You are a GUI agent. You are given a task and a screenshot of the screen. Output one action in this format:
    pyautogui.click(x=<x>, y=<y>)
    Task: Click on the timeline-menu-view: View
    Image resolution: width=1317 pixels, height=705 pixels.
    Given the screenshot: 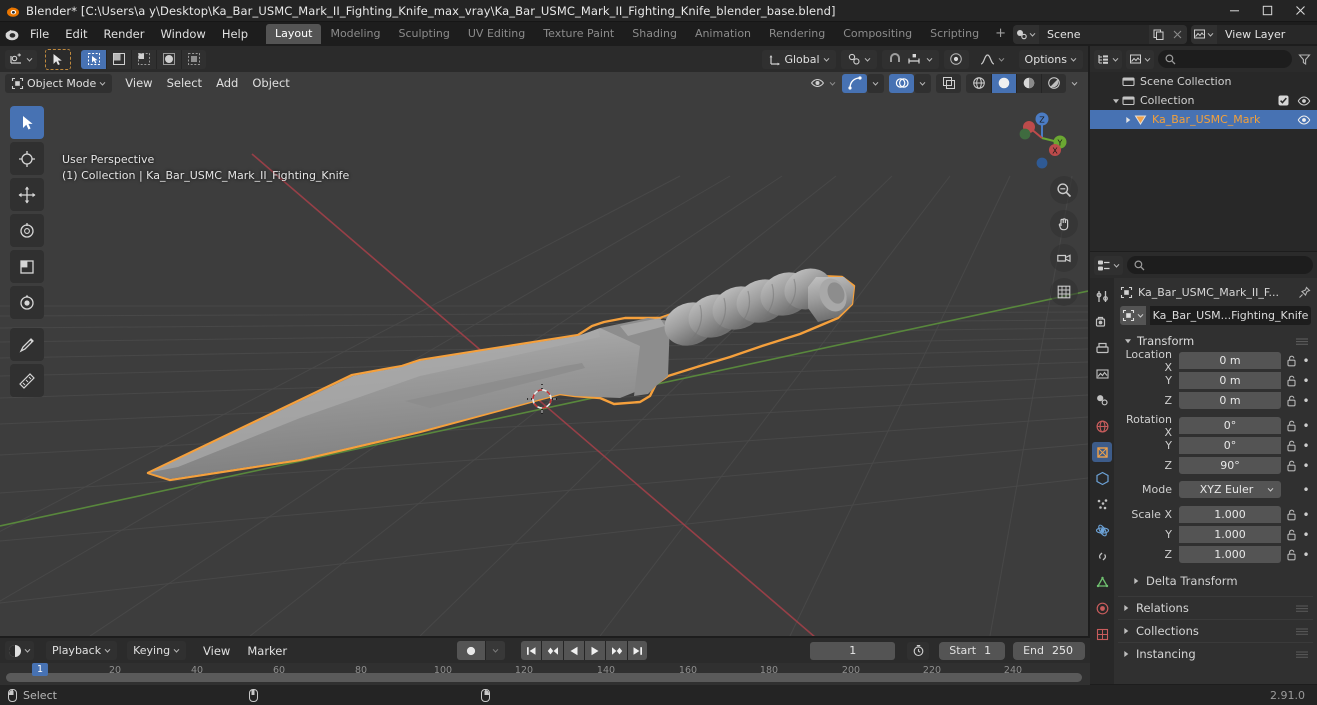 What is the action you would take?
    pyautogui.click(x=216, y=650)
    